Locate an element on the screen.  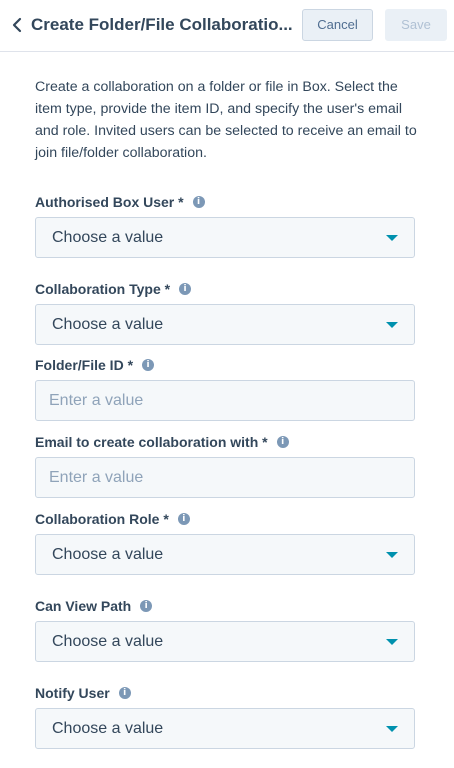
can-view-path-select: Choose a value is located at coordinates (225, 641).